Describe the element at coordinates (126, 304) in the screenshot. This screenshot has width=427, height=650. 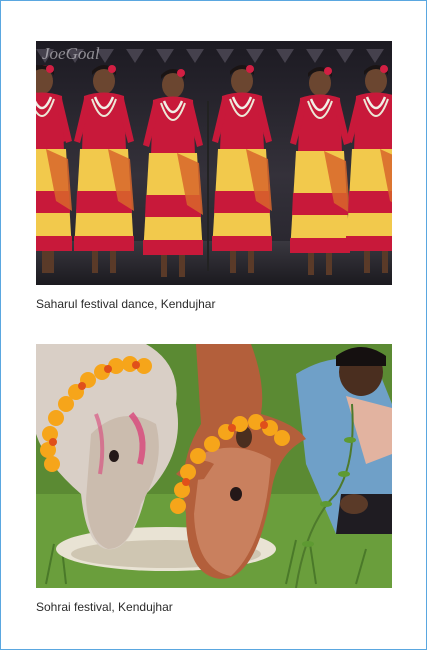
I see `caption-saharul-dance: Saharul festival dance, Kendujhar` at that location.